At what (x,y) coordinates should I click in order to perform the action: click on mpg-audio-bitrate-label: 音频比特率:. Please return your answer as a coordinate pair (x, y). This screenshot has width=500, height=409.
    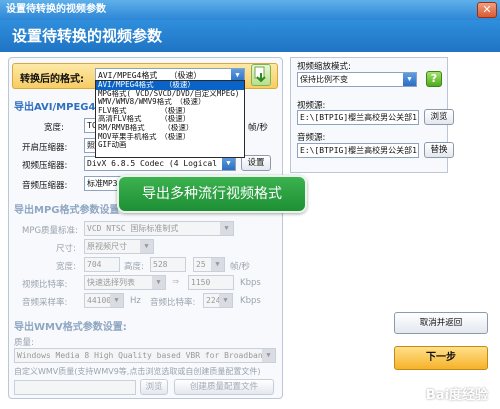
    Looking at the image, I should click on (173, 303).